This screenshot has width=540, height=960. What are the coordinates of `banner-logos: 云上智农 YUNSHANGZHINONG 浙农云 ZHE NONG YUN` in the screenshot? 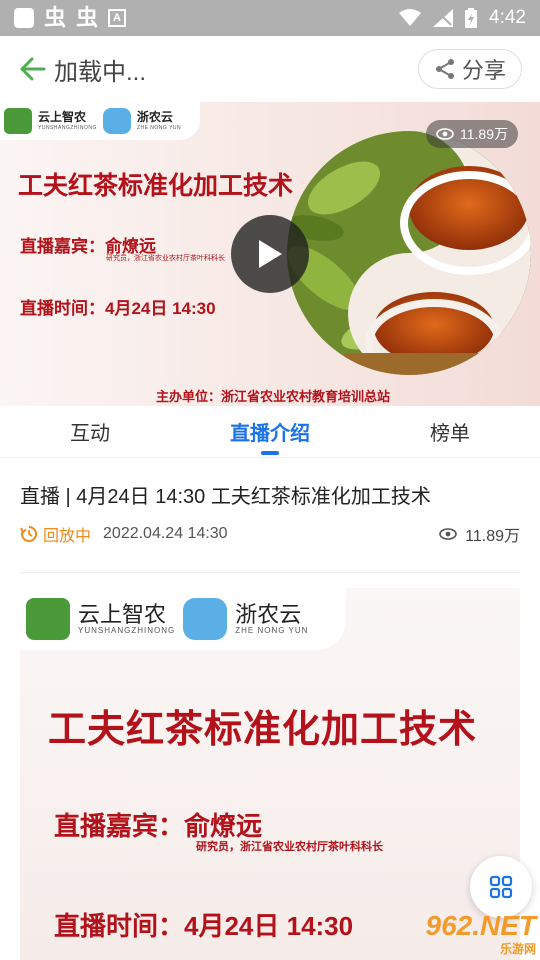 It's located at (100, 121).